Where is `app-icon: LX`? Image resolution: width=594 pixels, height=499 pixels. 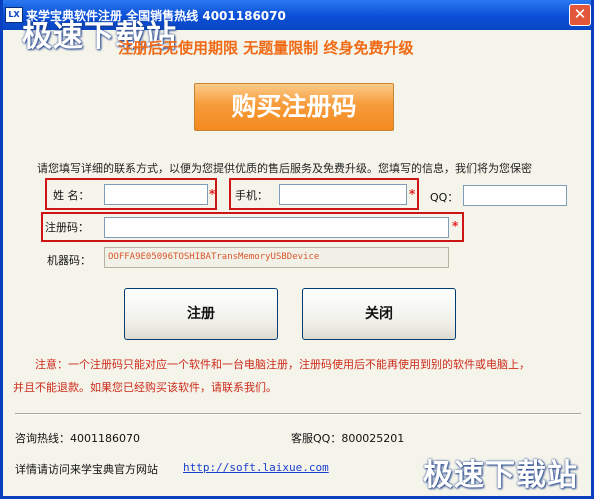 app-icon: LX is located at coordinates (14, 15).